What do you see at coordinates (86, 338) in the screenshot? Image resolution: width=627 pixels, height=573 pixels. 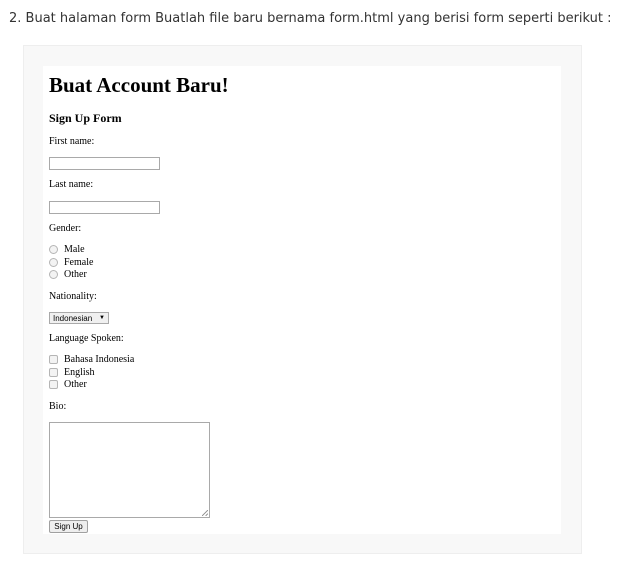 I see `language-label: Language Spoken:` at bounding box center [86, 338].